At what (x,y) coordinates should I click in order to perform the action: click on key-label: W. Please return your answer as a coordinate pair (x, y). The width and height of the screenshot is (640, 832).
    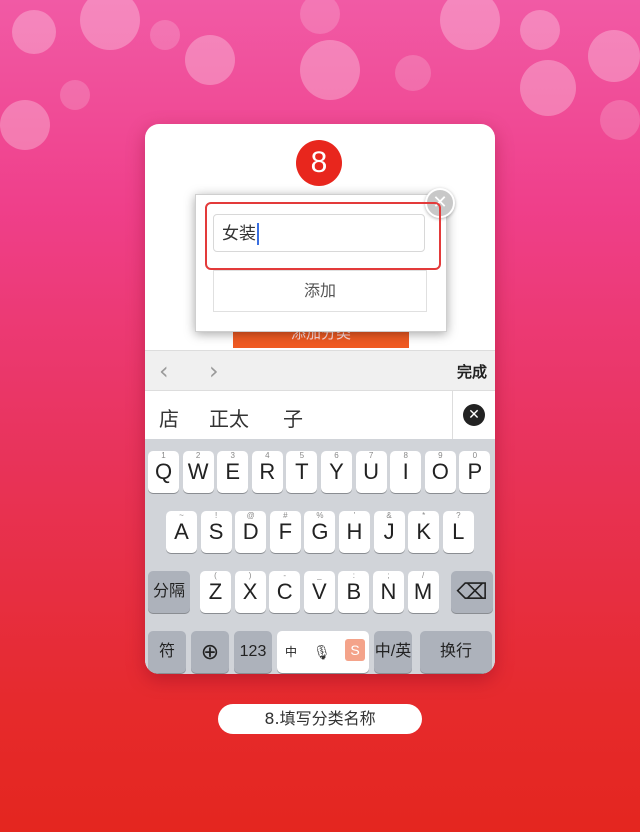
    Looking at the image, I should click on (198, 471).